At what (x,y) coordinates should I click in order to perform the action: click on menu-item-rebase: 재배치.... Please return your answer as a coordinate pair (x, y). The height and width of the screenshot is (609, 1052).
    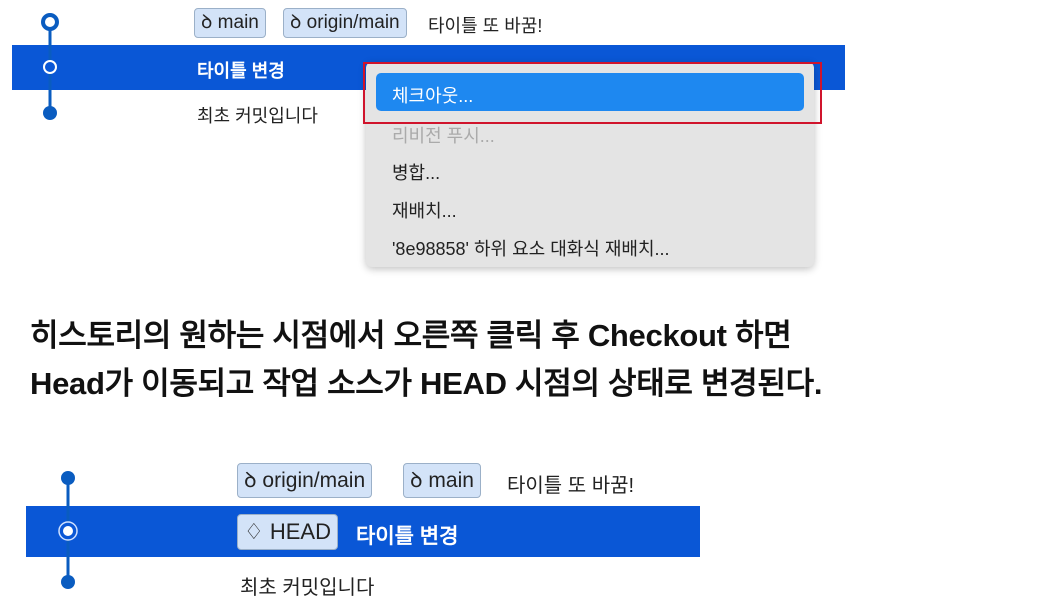
    Looking at the image, I should click on (424, 210).